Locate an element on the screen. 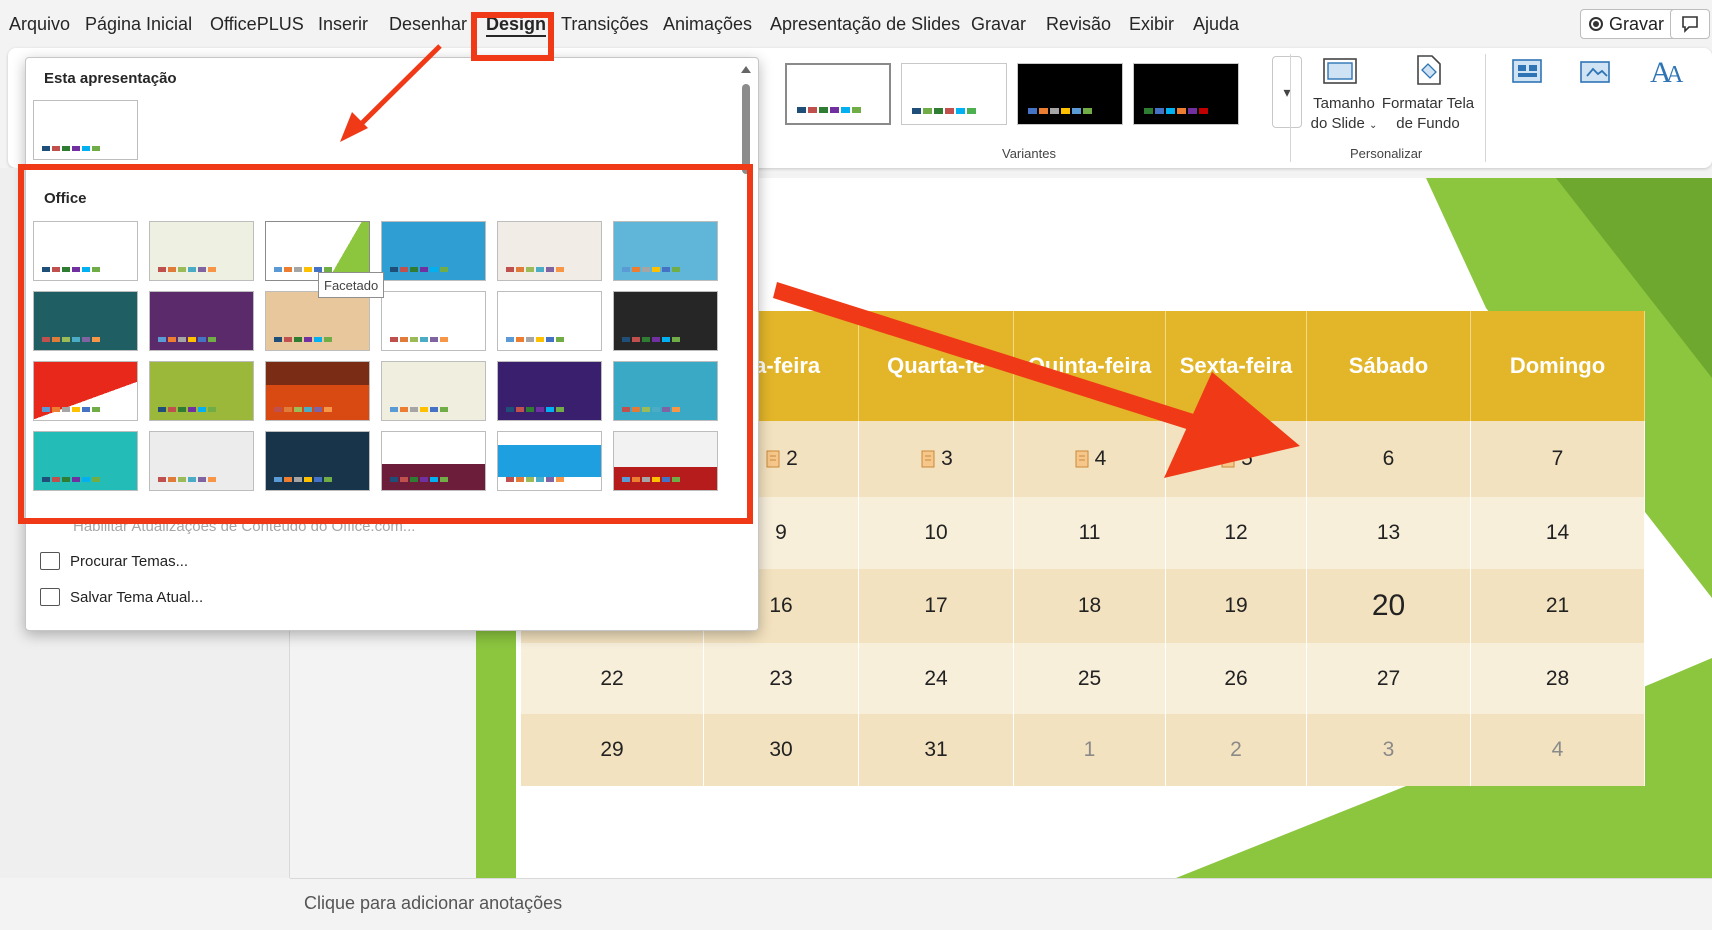 This screenshot has height=930, width=1712. slide-size-button: Tamanho do Slide ⌄ is located at coordinates (1344, 115).